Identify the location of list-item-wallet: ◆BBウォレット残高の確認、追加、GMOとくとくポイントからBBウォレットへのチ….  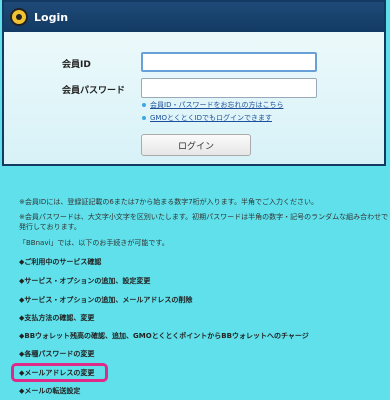
(164, 336).